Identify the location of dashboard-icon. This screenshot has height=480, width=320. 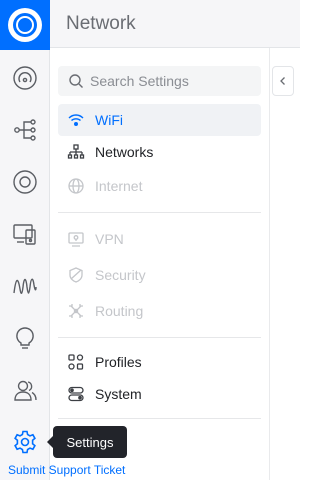
(25, 78).